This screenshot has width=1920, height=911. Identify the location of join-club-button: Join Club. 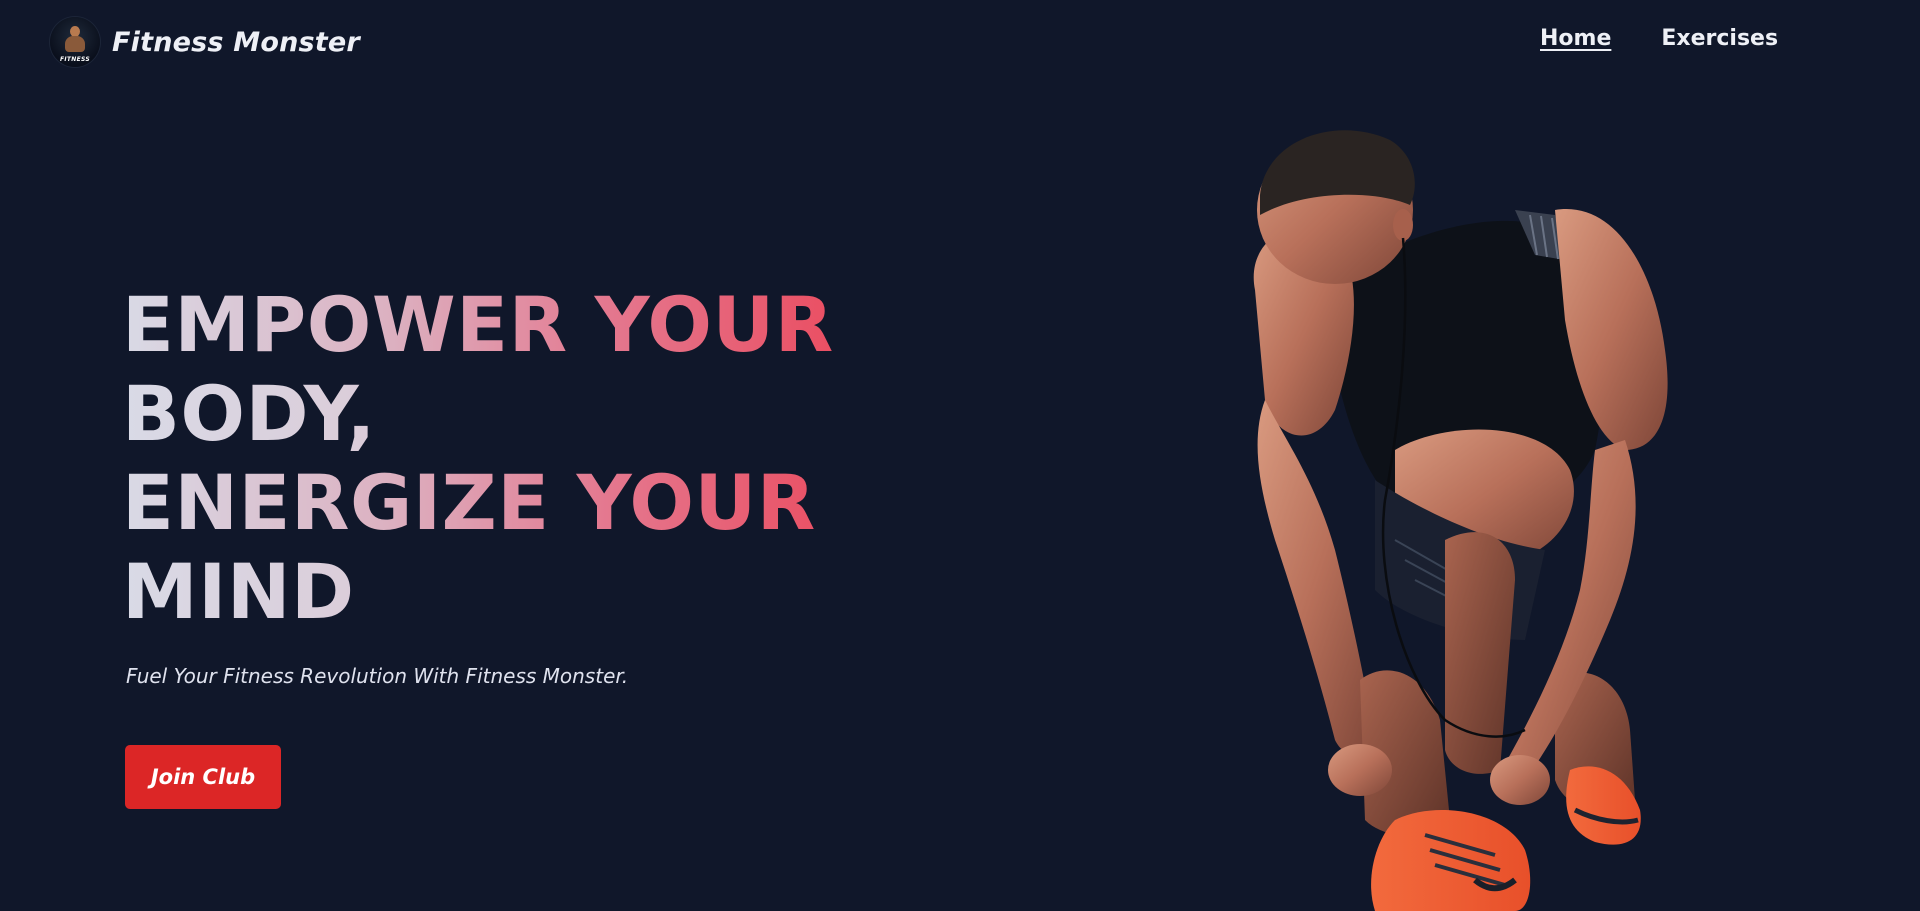
(203, 777).